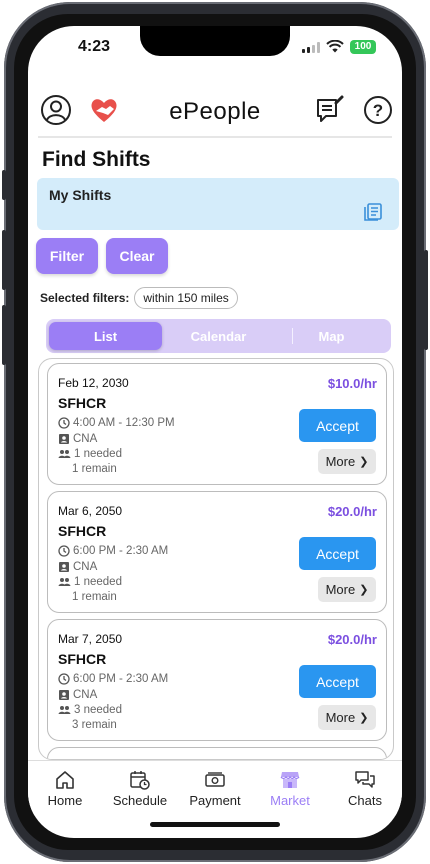 This screenshot has height=864, width=430. What do you see at coordinates (218, 204) in the screenshot?
I see `my-shifts-panel: My Shifts` at bounding box center [218, 204].